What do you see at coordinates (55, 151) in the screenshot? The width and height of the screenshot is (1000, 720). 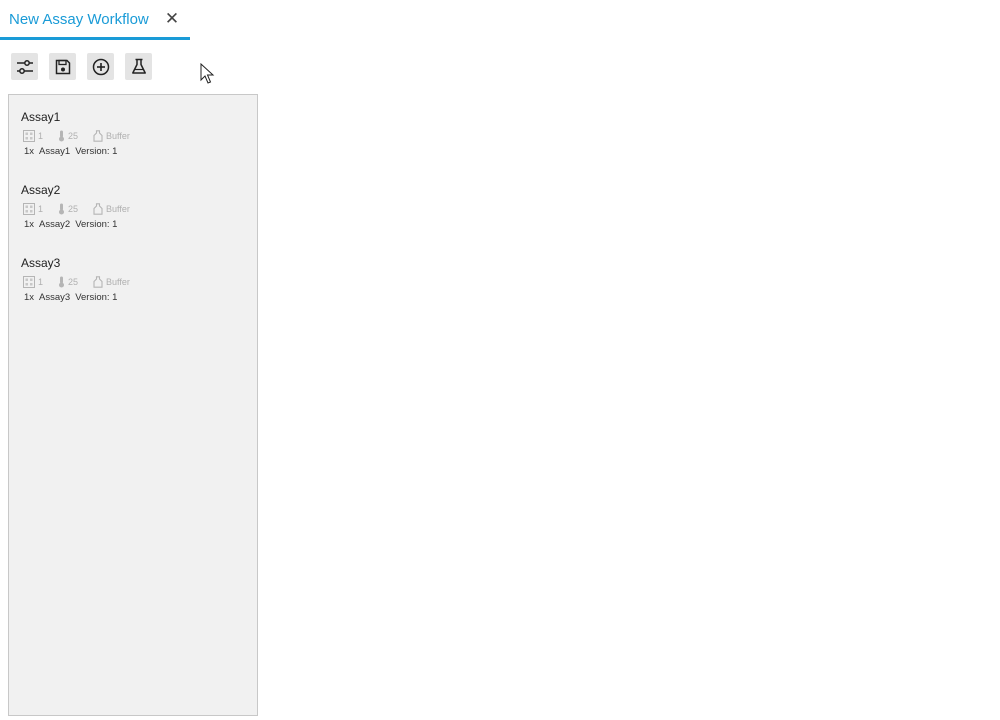 I see `assay-ref-name: Assay1` at bounding box center [55, 151].